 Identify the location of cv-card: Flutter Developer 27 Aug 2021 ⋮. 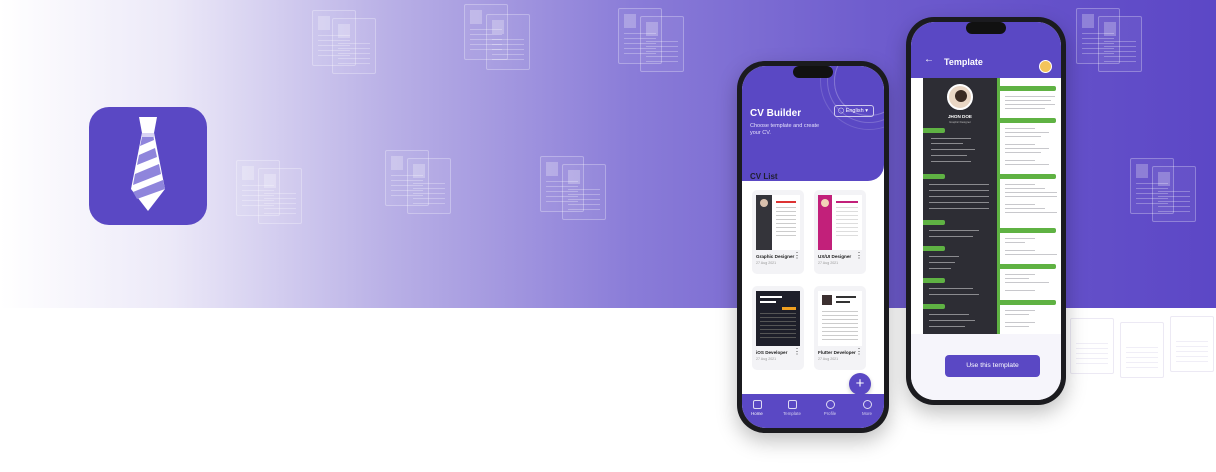
(840, 328).